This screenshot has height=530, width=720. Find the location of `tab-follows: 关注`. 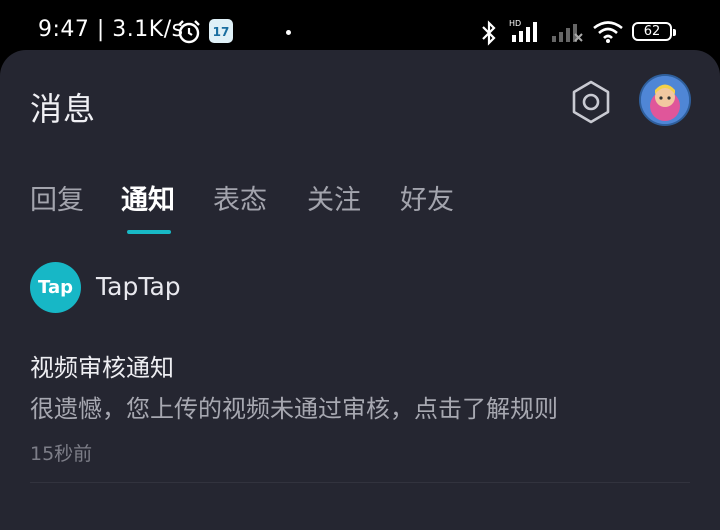

tab-follows: 关注 is located at coordinates (334, 197).